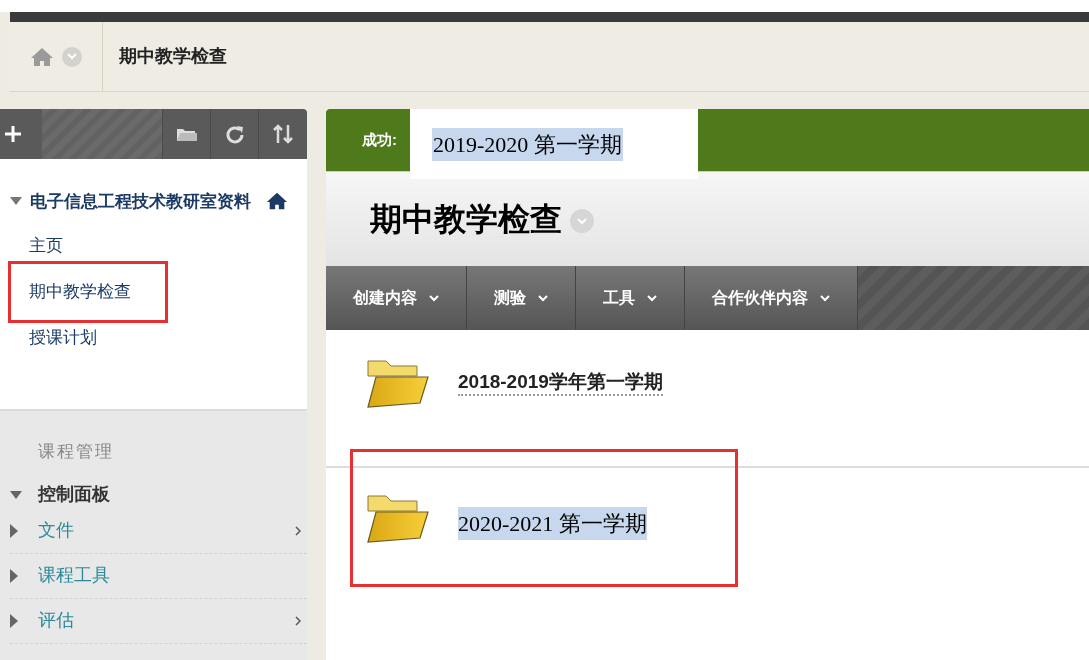 This screenshot has width=1089, height=660. I want to click on banner-message: 成功:, so click(379, 139).